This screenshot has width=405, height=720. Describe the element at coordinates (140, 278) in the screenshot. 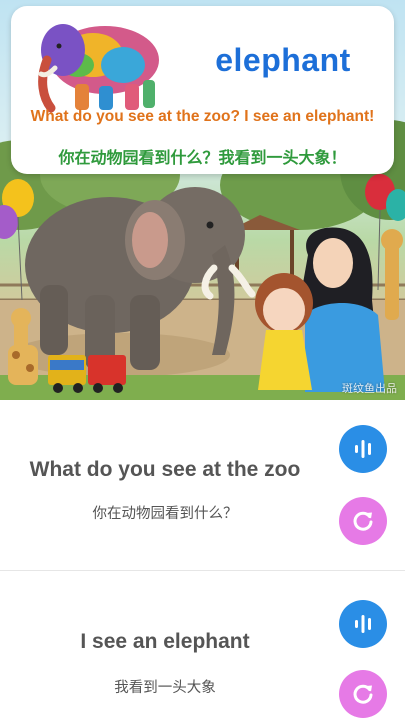

I see `elephant-figure` at that location.